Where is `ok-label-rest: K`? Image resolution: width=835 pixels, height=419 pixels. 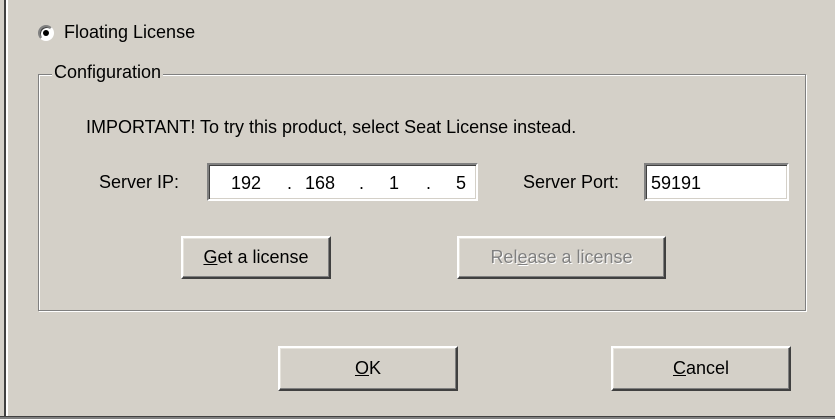 ok-label-rest: K is located at coordinates (375, 368).